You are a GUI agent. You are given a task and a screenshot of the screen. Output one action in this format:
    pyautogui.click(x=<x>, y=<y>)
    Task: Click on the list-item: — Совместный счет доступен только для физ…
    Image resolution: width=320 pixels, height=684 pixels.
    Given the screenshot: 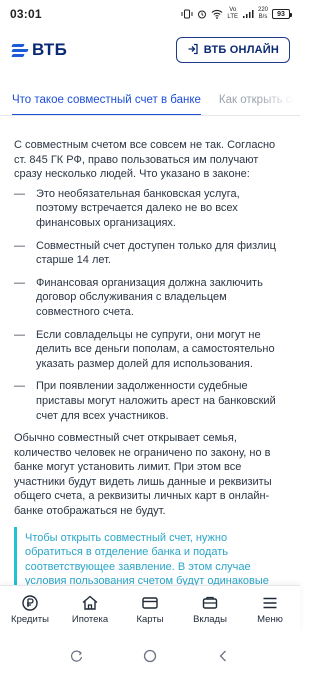 What is the action you would take?
    pyautogui.click(x=145, y=253)
    